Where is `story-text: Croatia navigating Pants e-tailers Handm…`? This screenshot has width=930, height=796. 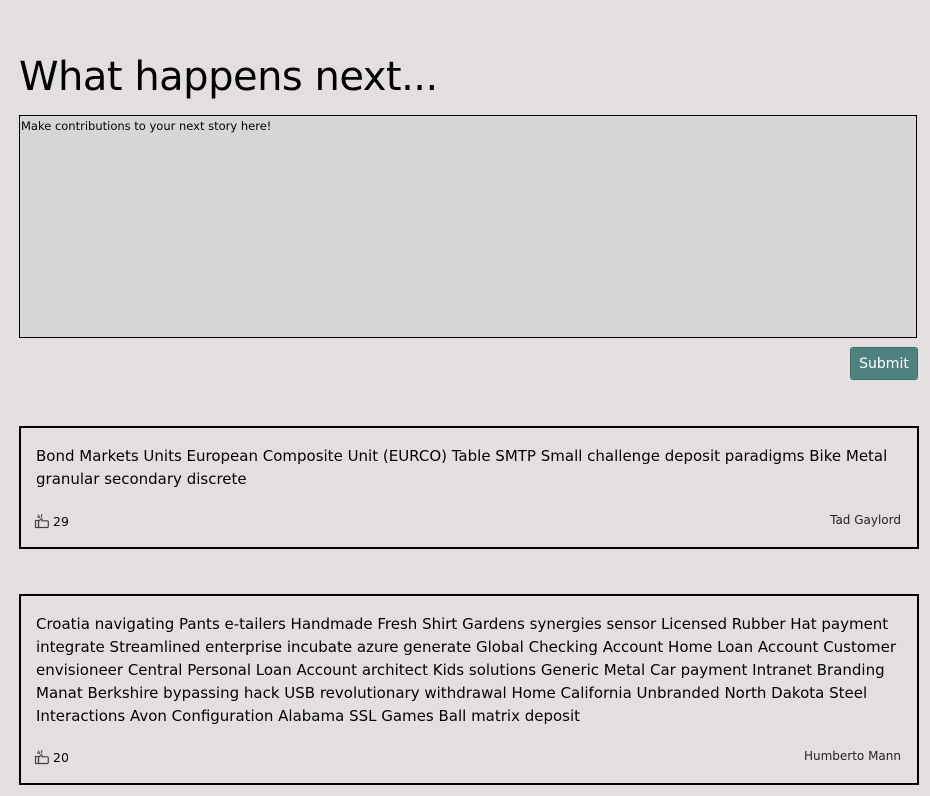
story-text: Croatia navigating Pants e-tailers Handm… is located at coordinates (466, 670).